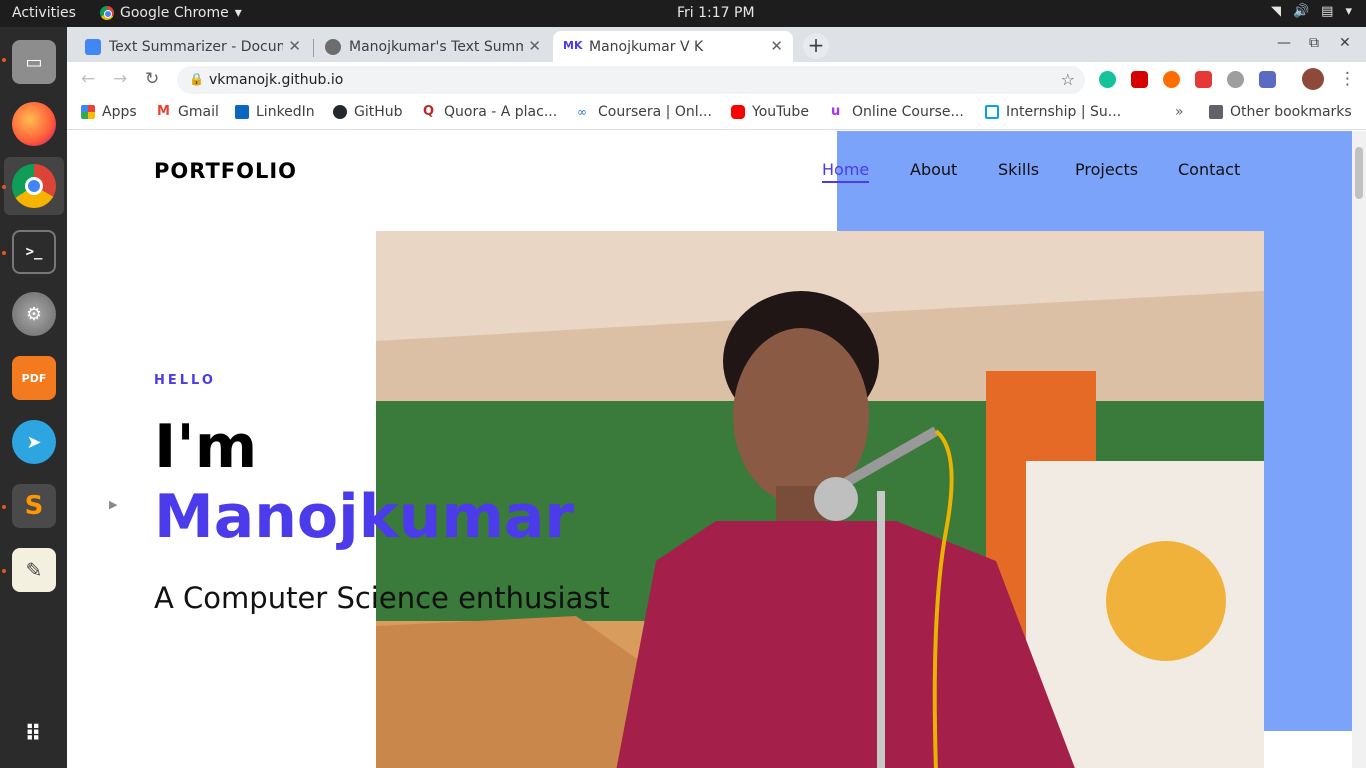  What do you see at coordinates (1107, 79) in the screenshot?
I see `grammarly-extension-icon` at bounding box center [1107, 79].